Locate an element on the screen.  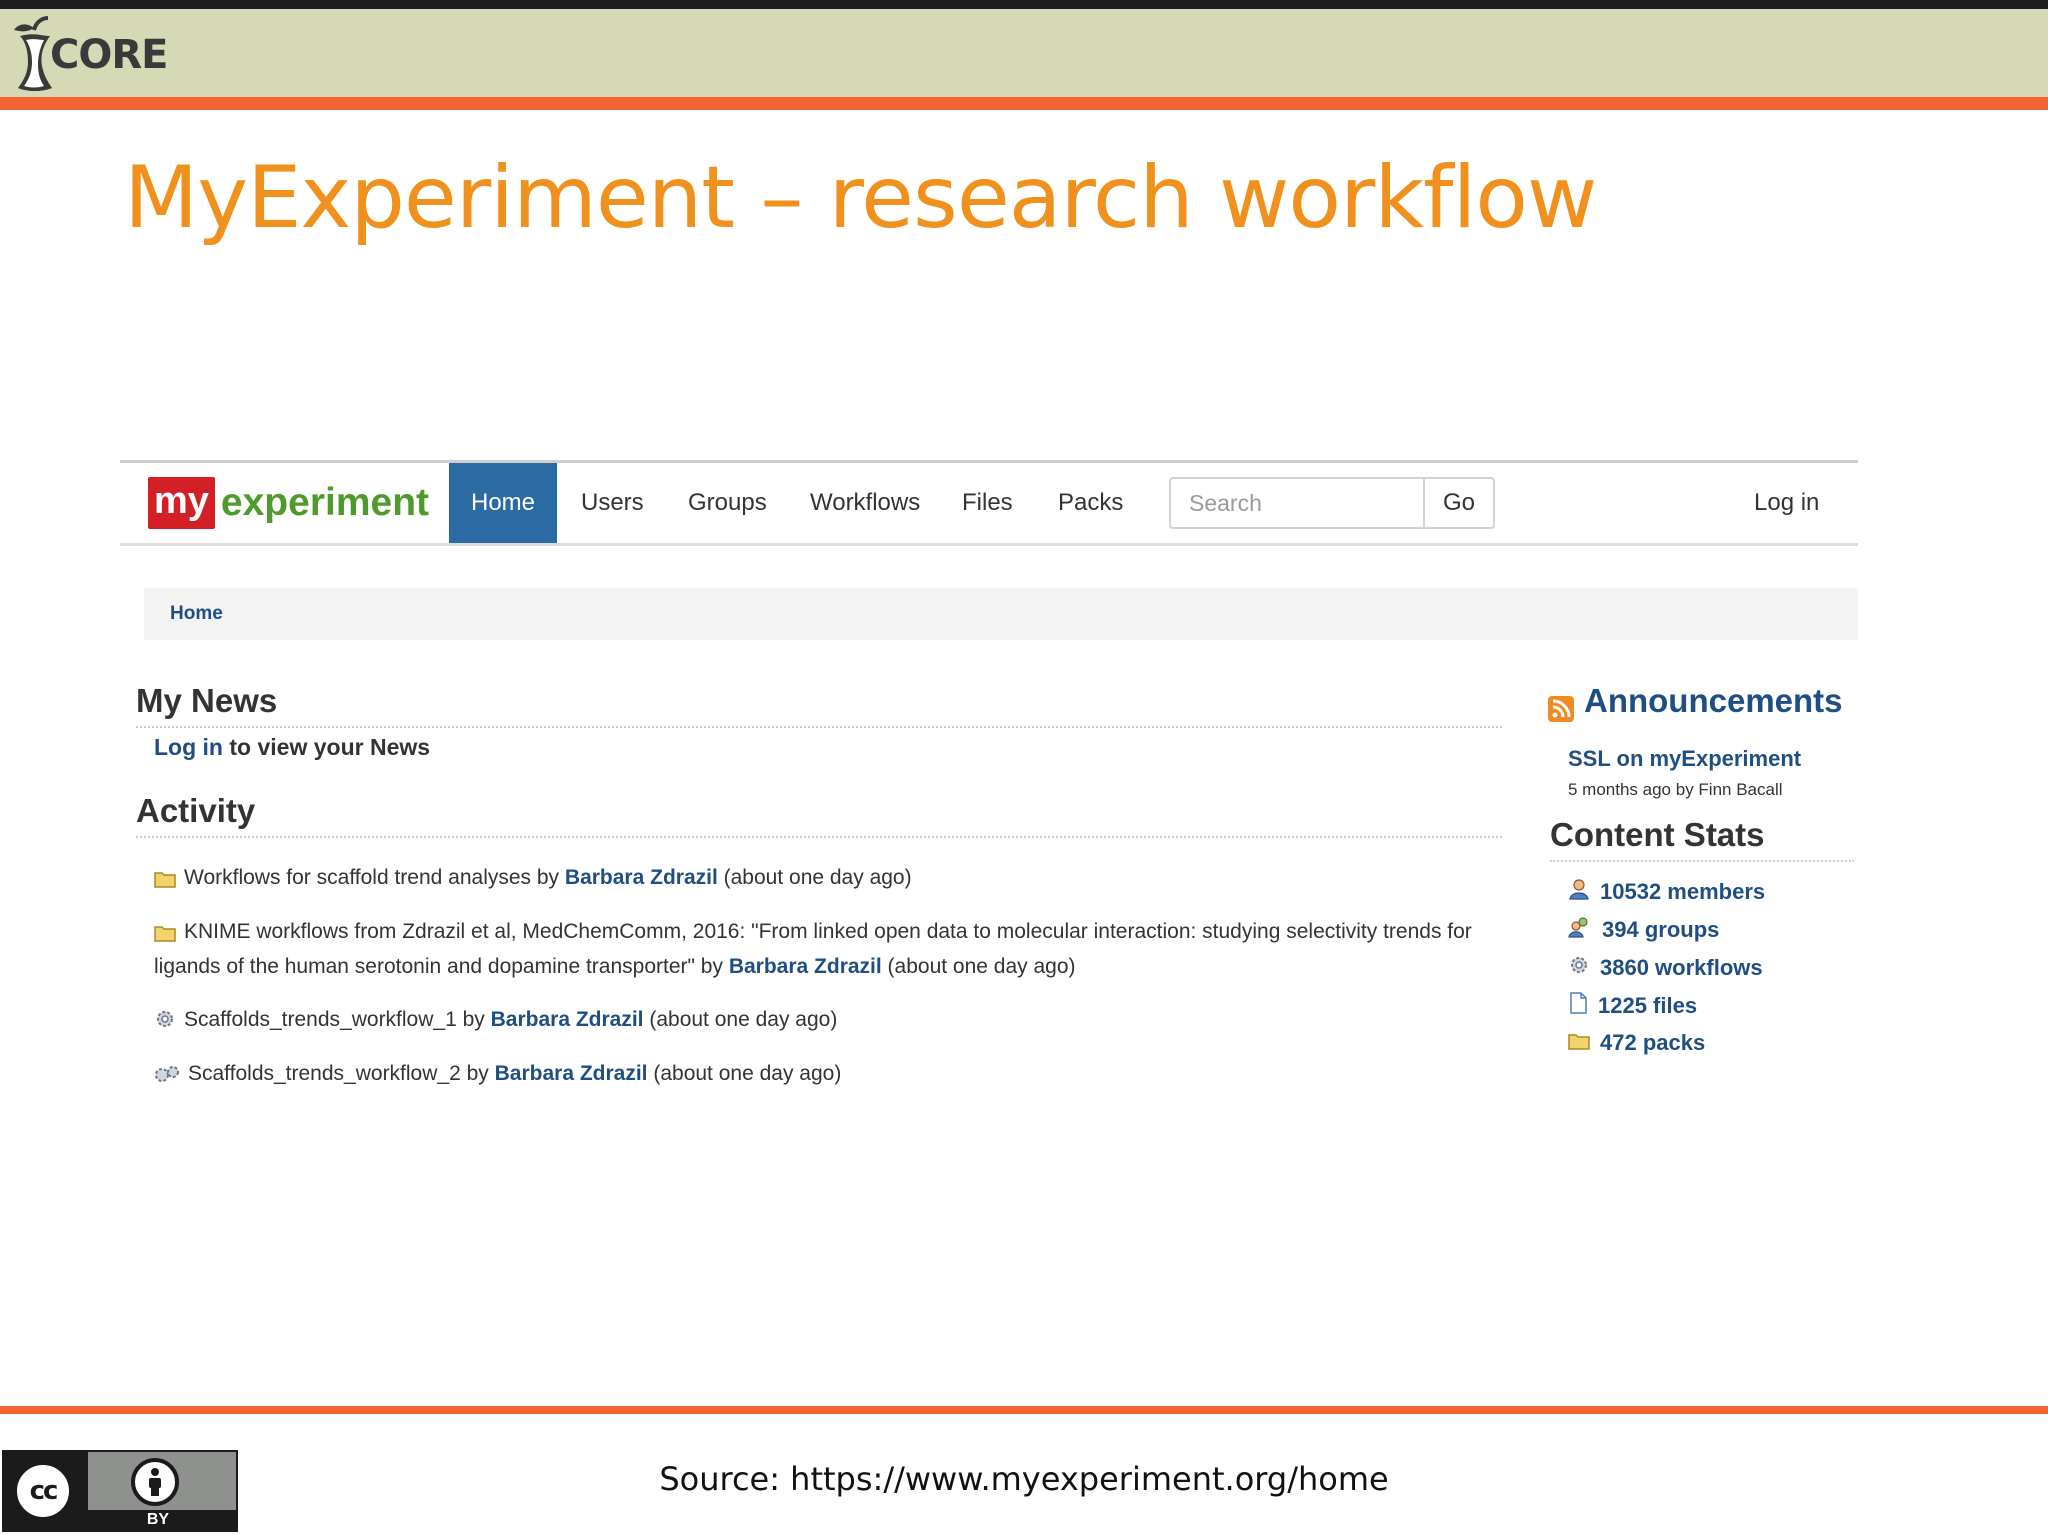
brand-my: my is located at coordinates (181, 503).